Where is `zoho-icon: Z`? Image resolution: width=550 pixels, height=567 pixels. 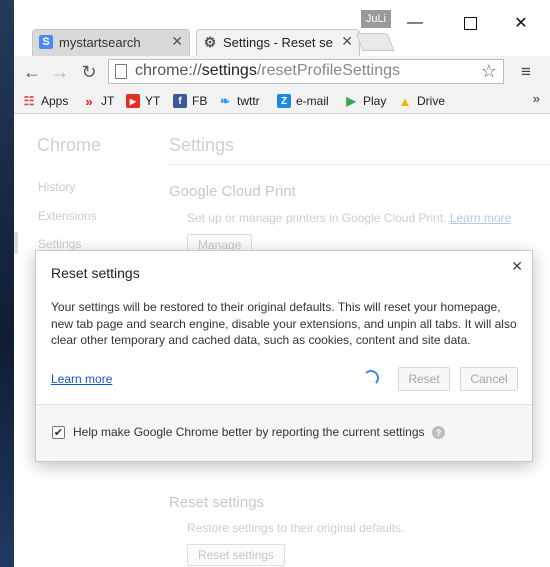 zoho-icon: Z is located at coordinates (284, 101).